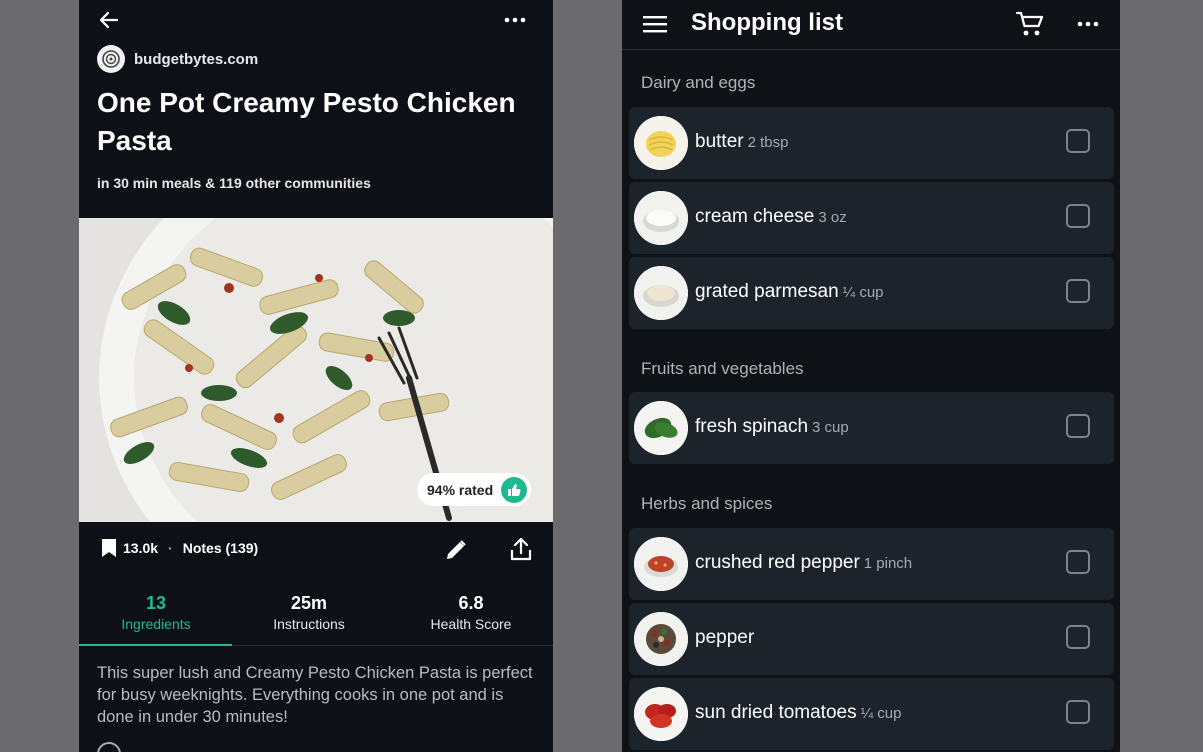  I want to click on bookmark-icon, so click(109, 548).